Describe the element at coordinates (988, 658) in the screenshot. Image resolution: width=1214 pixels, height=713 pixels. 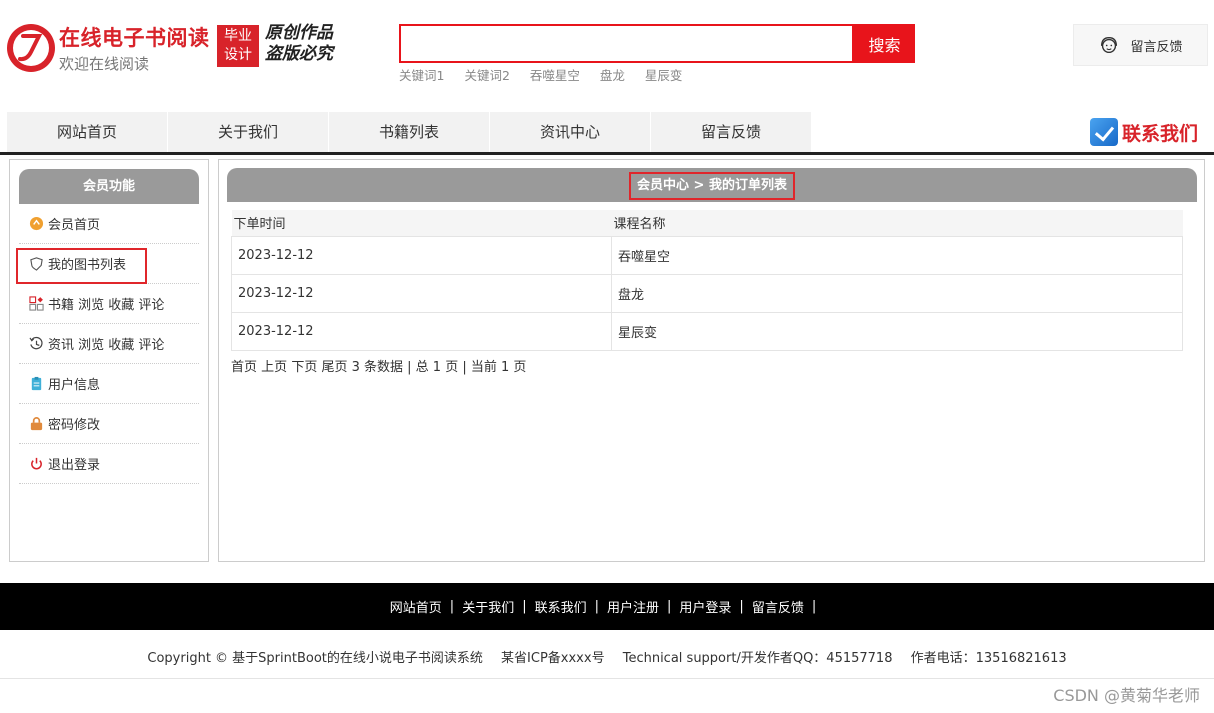
I see `phone-text: 作者电话：13516821613` at that location.